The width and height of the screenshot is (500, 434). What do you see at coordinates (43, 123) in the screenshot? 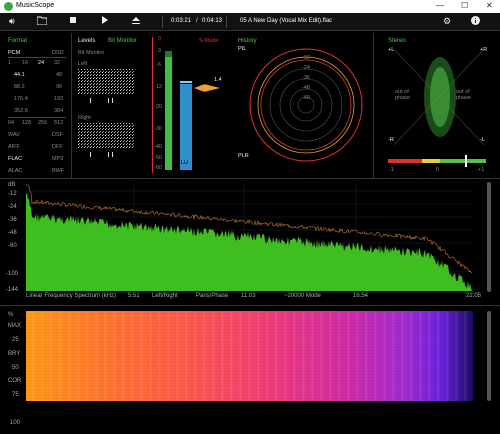
I see `dsd-256: 256` at bounding box center [43, 123].